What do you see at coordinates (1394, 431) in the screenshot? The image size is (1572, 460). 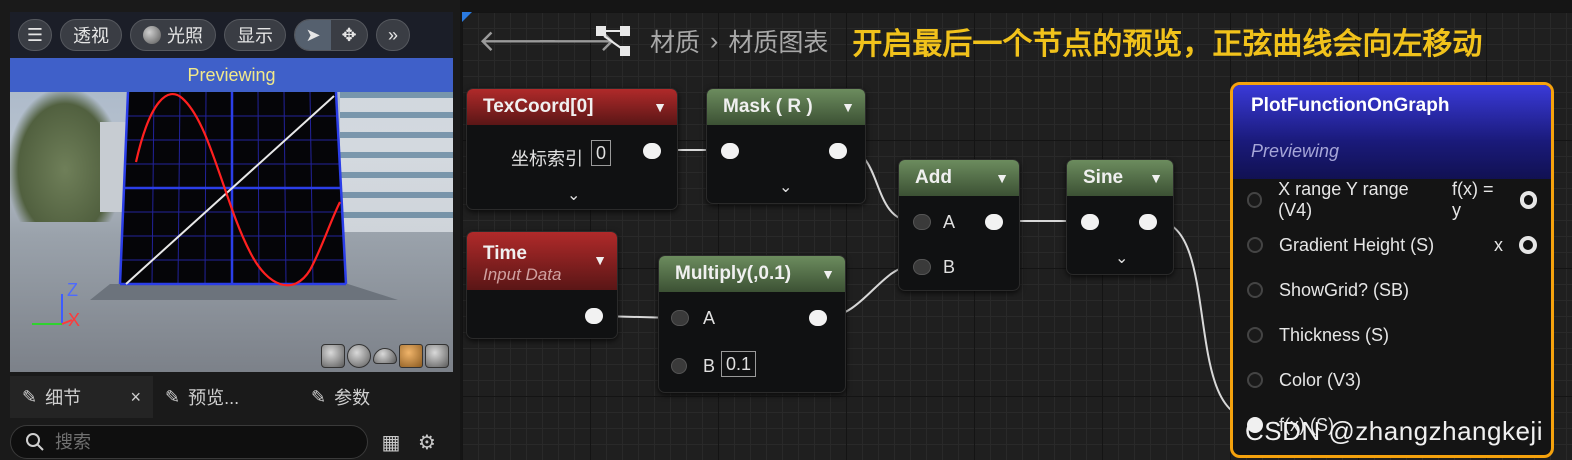 I see `watermark: CSDN @zhangzhangkeji` at bounding box center [1394, 431].